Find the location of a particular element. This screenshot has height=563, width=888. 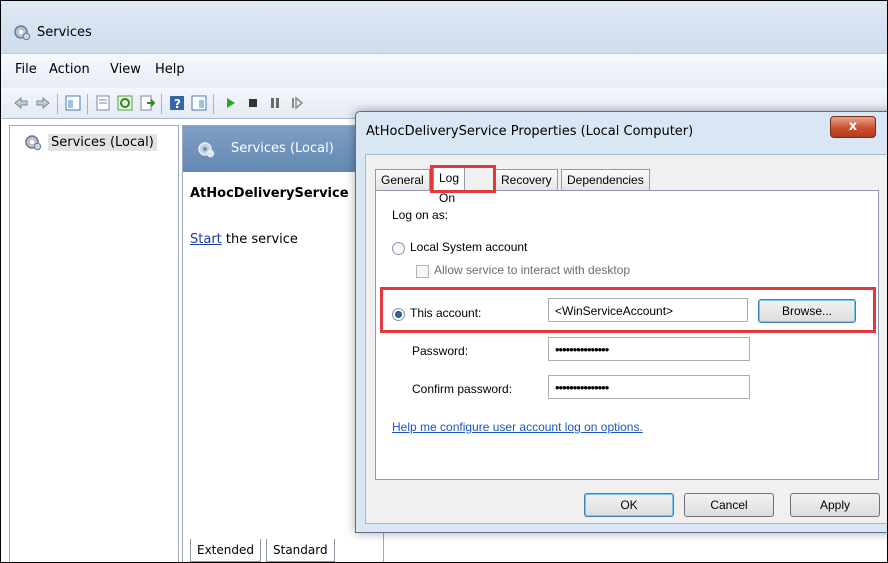

tab-standard: Standard is located at coordinates (300, 550).